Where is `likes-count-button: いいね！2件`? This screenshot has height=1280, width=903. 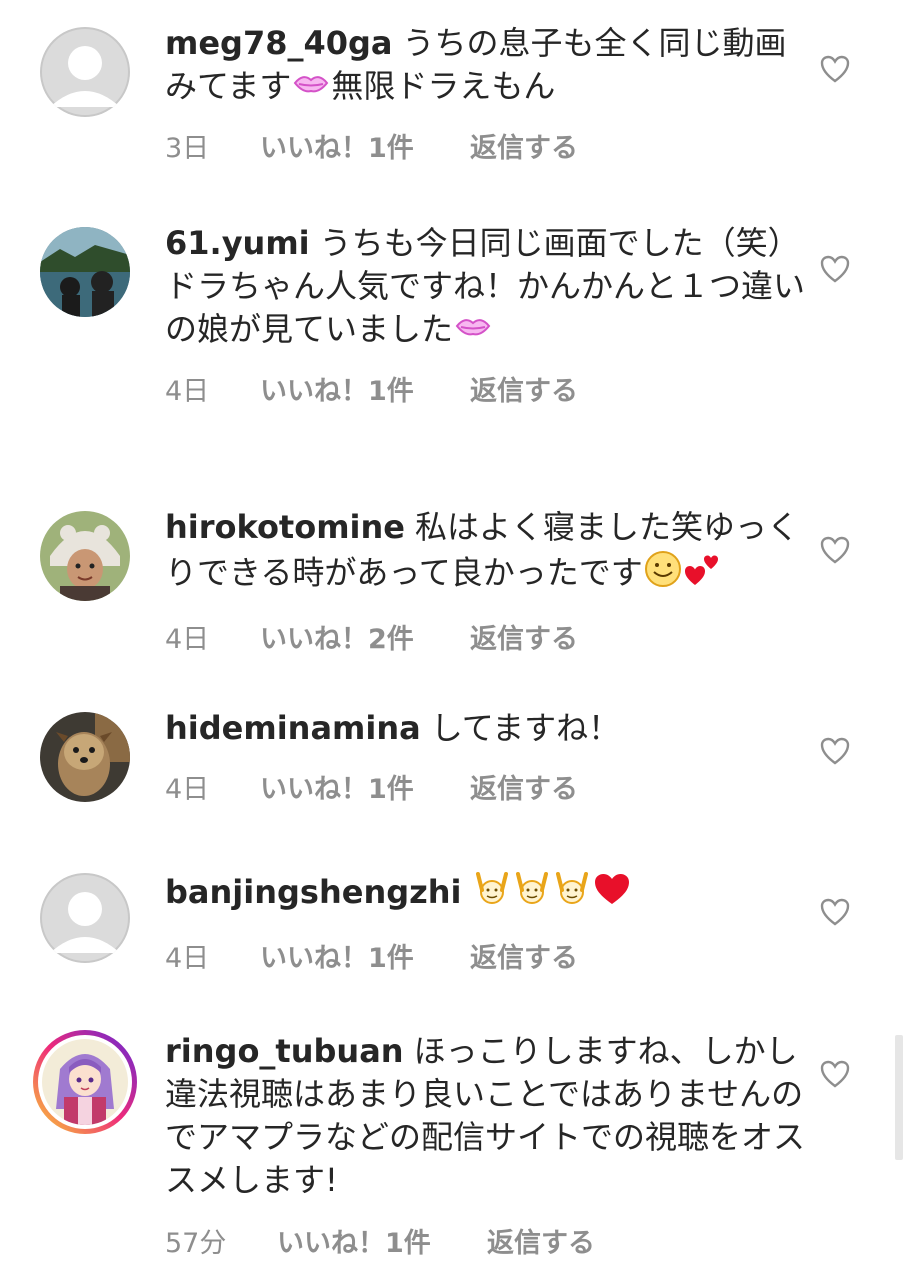
likes-count-button: いいね！2件 is located at coordinates (365, 636).